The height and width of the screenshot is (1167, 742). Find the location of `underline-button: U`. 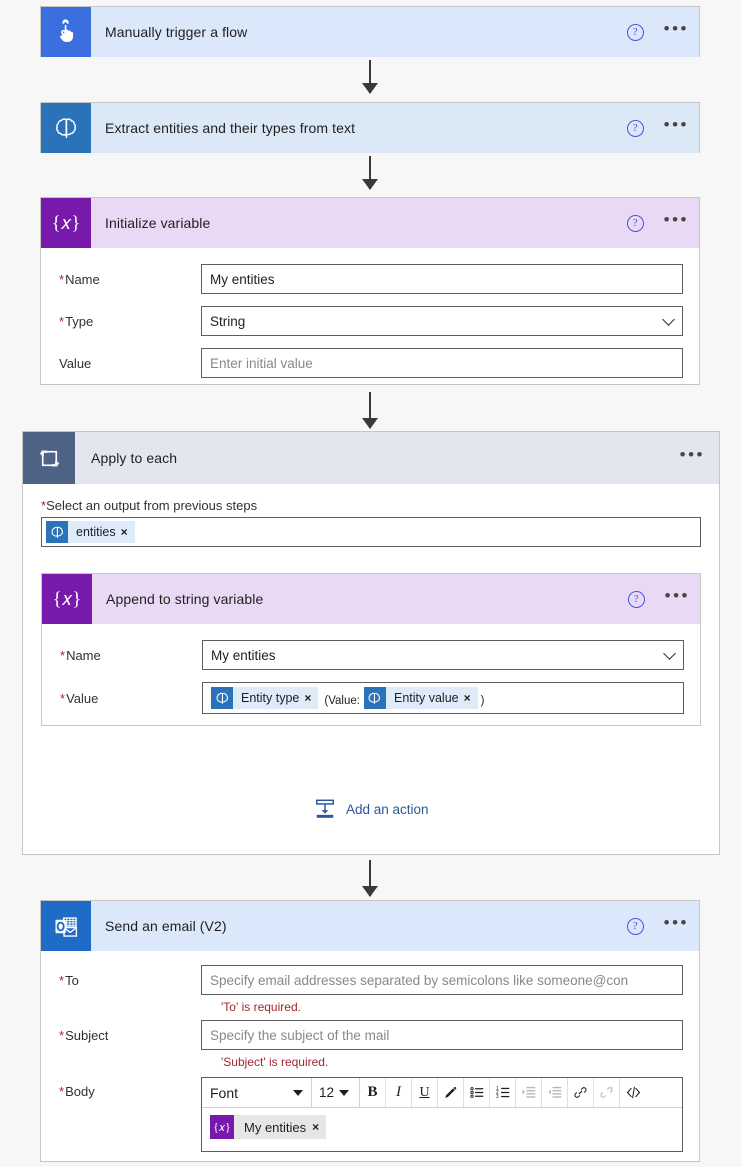

underline-button: U is located at coordinates (425, 1092).